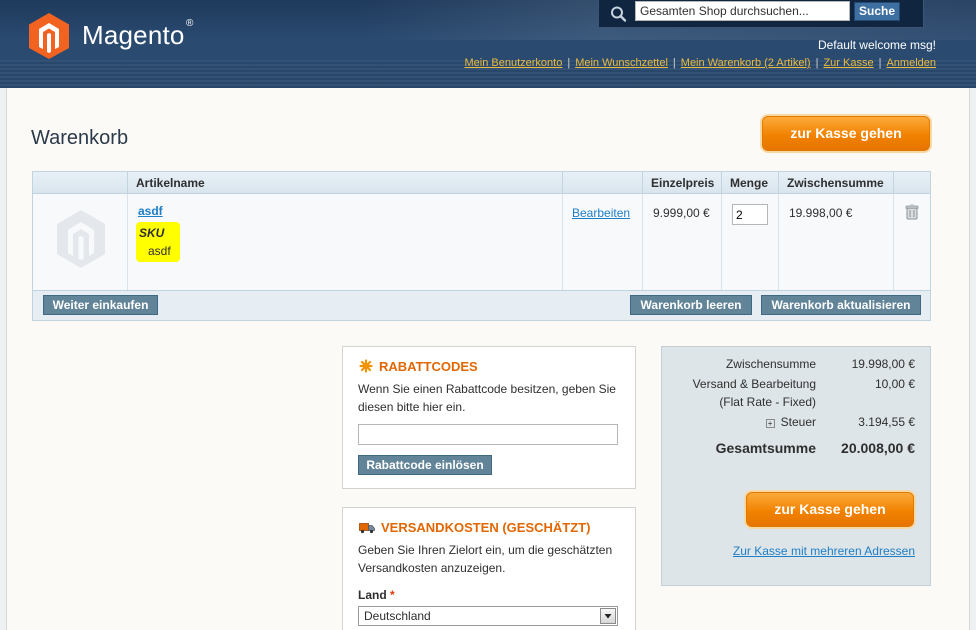 Image resolution: width=976 pixels, height=630 pixels. What do you see at coordinates (830, 509) in the screenshot?
I see `checkout-button-bottom: zur Kasse gehen` at bounding box center [830, 509].